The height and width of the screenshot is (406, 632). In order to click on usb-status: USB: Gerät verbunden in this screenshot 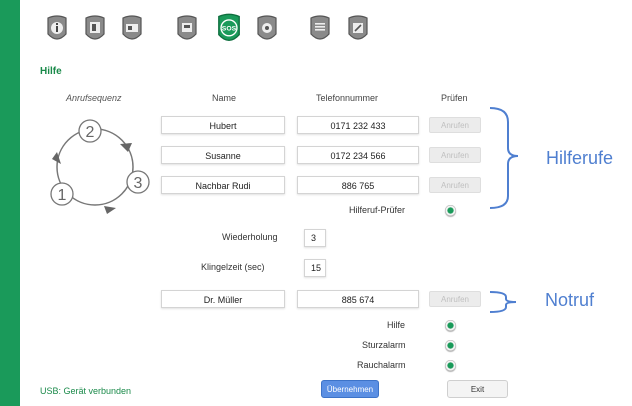, I will do `click(86, 391)`.